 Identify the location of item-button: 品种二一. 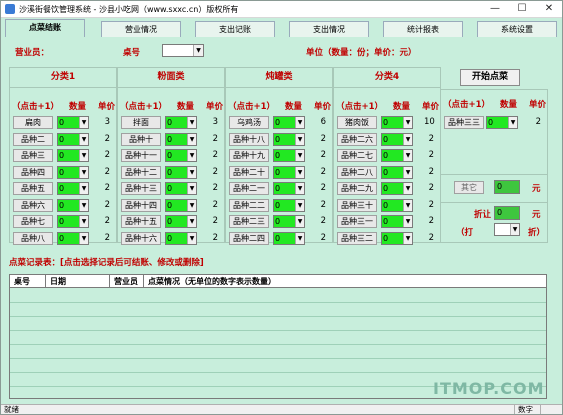
(249, 188).